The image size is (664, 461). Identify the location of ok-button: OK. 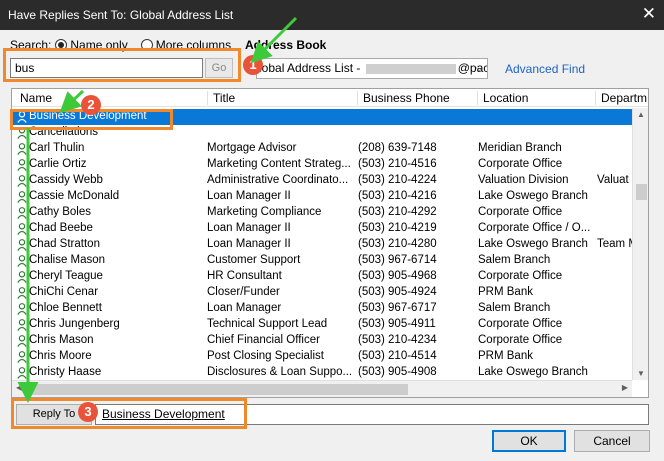
(529, 441).